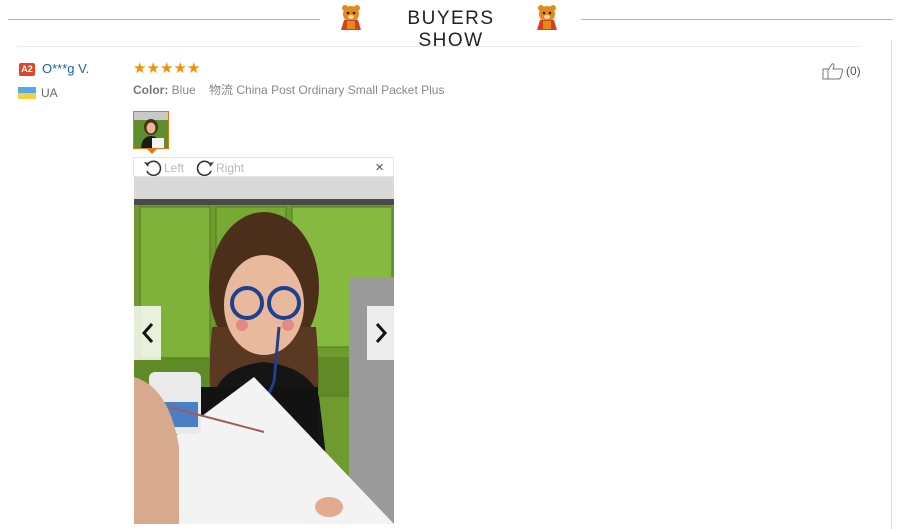 The image size is (903, 529). What do you see at coordinates (49, 93) in the screenshot?
I see `reviewer-country: UA` at bounding box center [49, 93].